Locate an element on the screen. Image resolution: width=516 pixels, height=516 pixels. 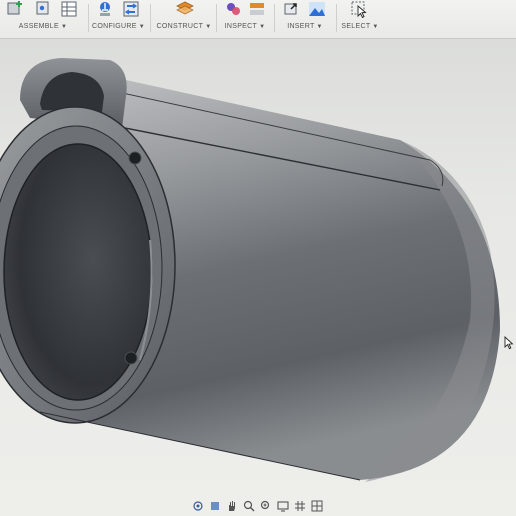
configure-icons is located at coordinates (118, 11).